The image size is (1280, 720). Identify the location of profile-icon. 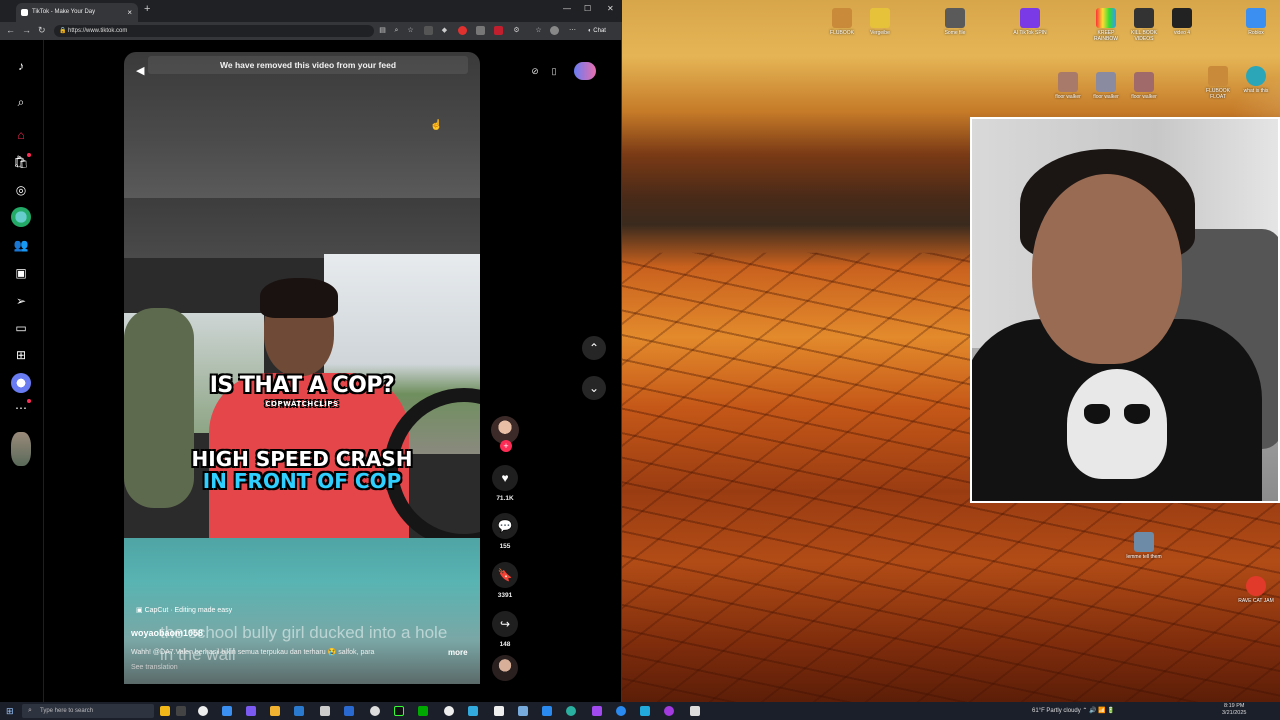
(21, 383).